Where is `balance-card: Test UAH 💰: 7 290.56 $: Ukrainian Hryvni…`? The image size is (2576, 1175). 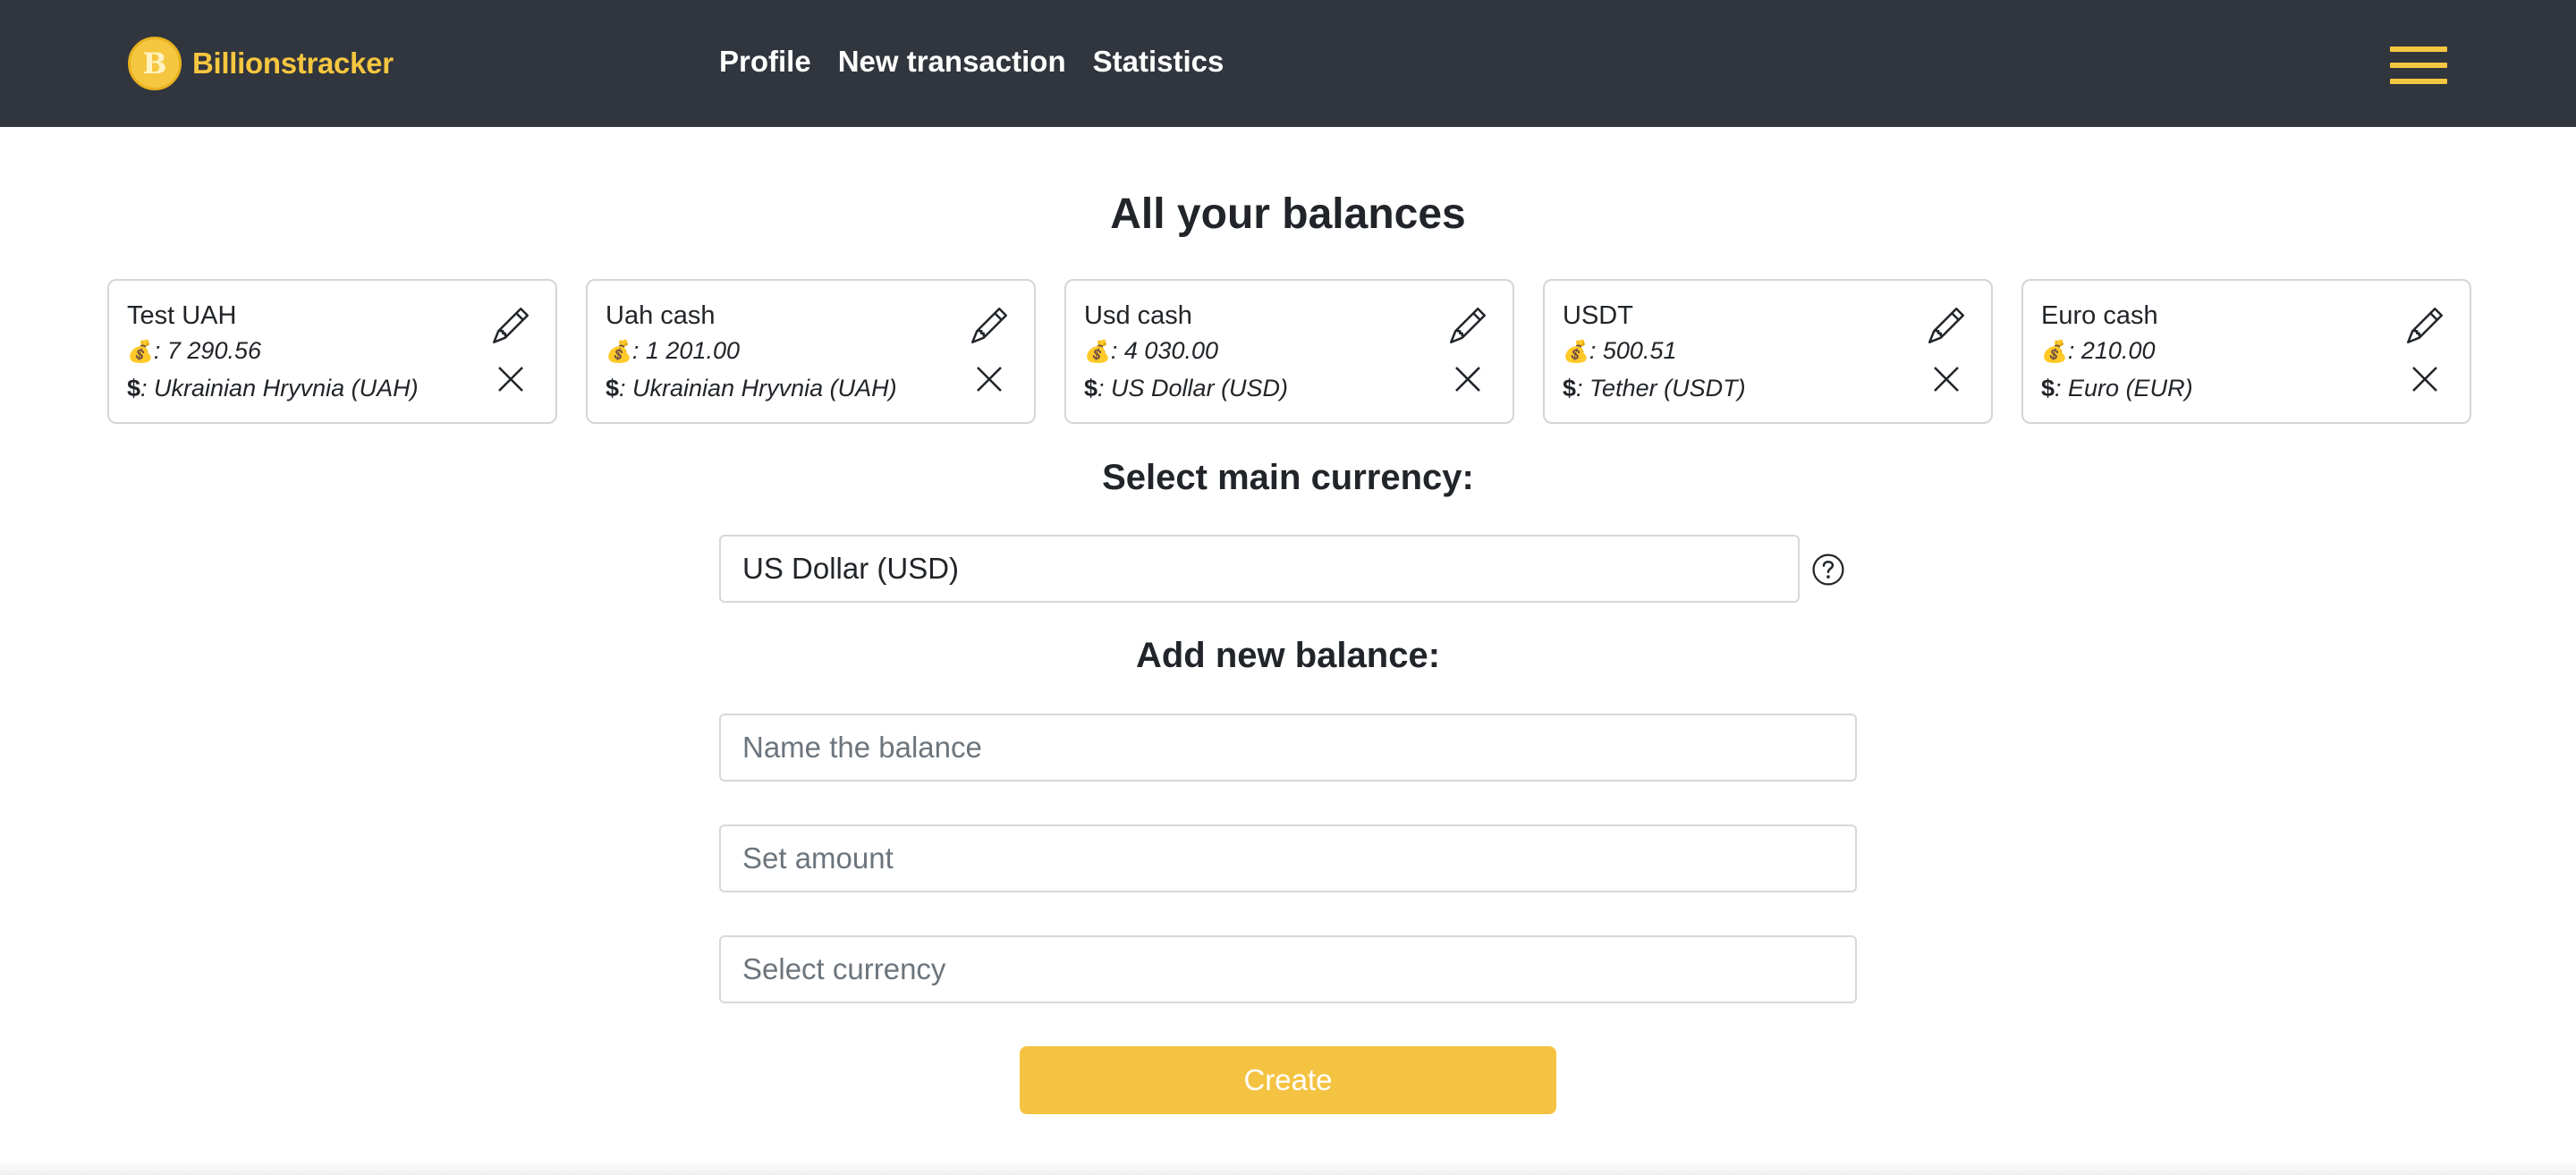
balance-card: Test UAH 💰: 7 290.56 $: Ukrainian Hryvni… is located at coordinates (332, 351).